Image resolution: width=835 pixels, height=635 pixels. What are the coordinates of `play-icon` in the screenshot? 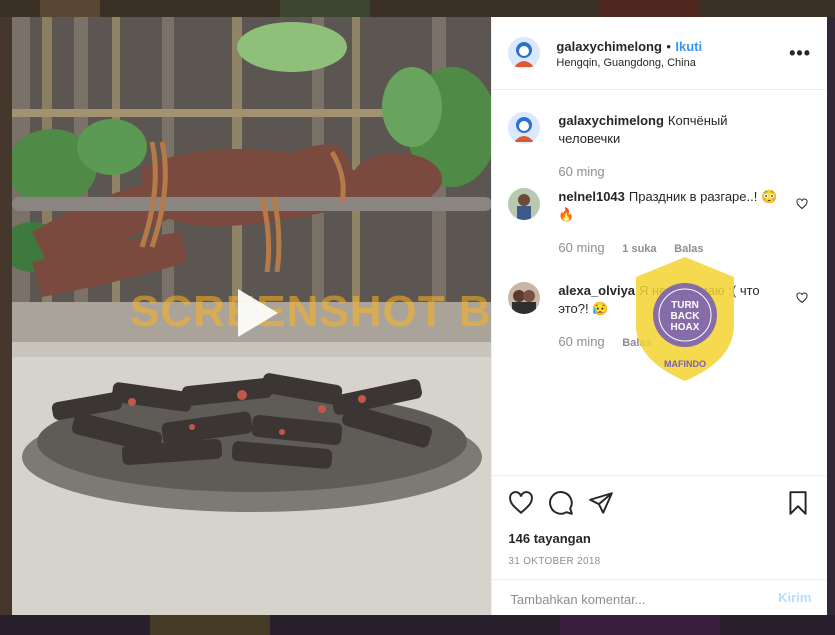 It's located at (254, 313).